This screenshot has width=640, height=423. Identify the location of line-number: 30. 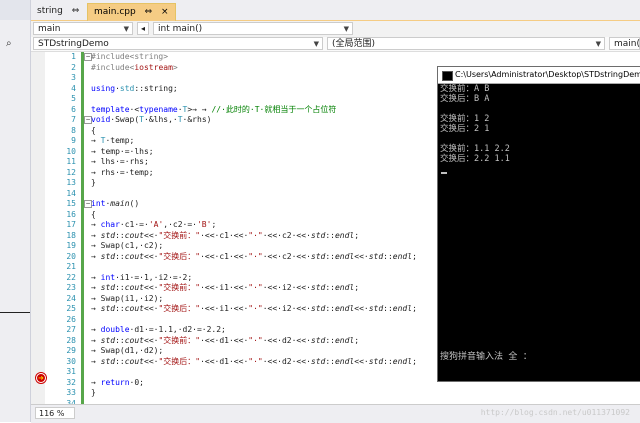
(71, 361).